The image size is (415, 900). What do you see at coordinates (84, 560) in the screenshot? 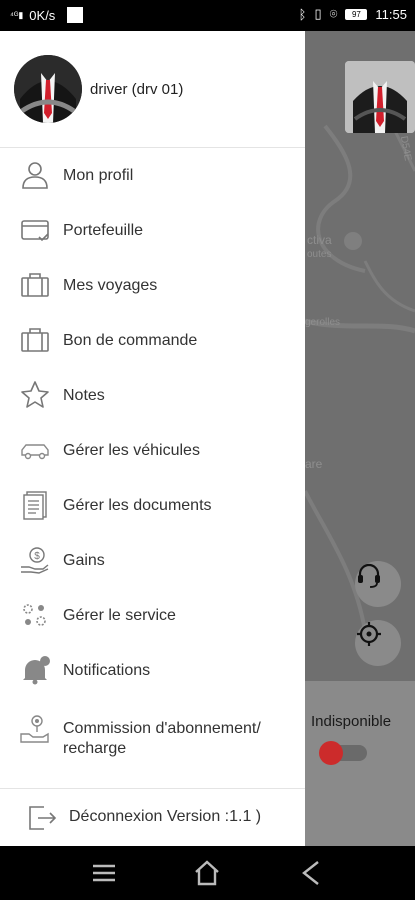
I see `menu-label: Gains` at bounding box center [84, 560].